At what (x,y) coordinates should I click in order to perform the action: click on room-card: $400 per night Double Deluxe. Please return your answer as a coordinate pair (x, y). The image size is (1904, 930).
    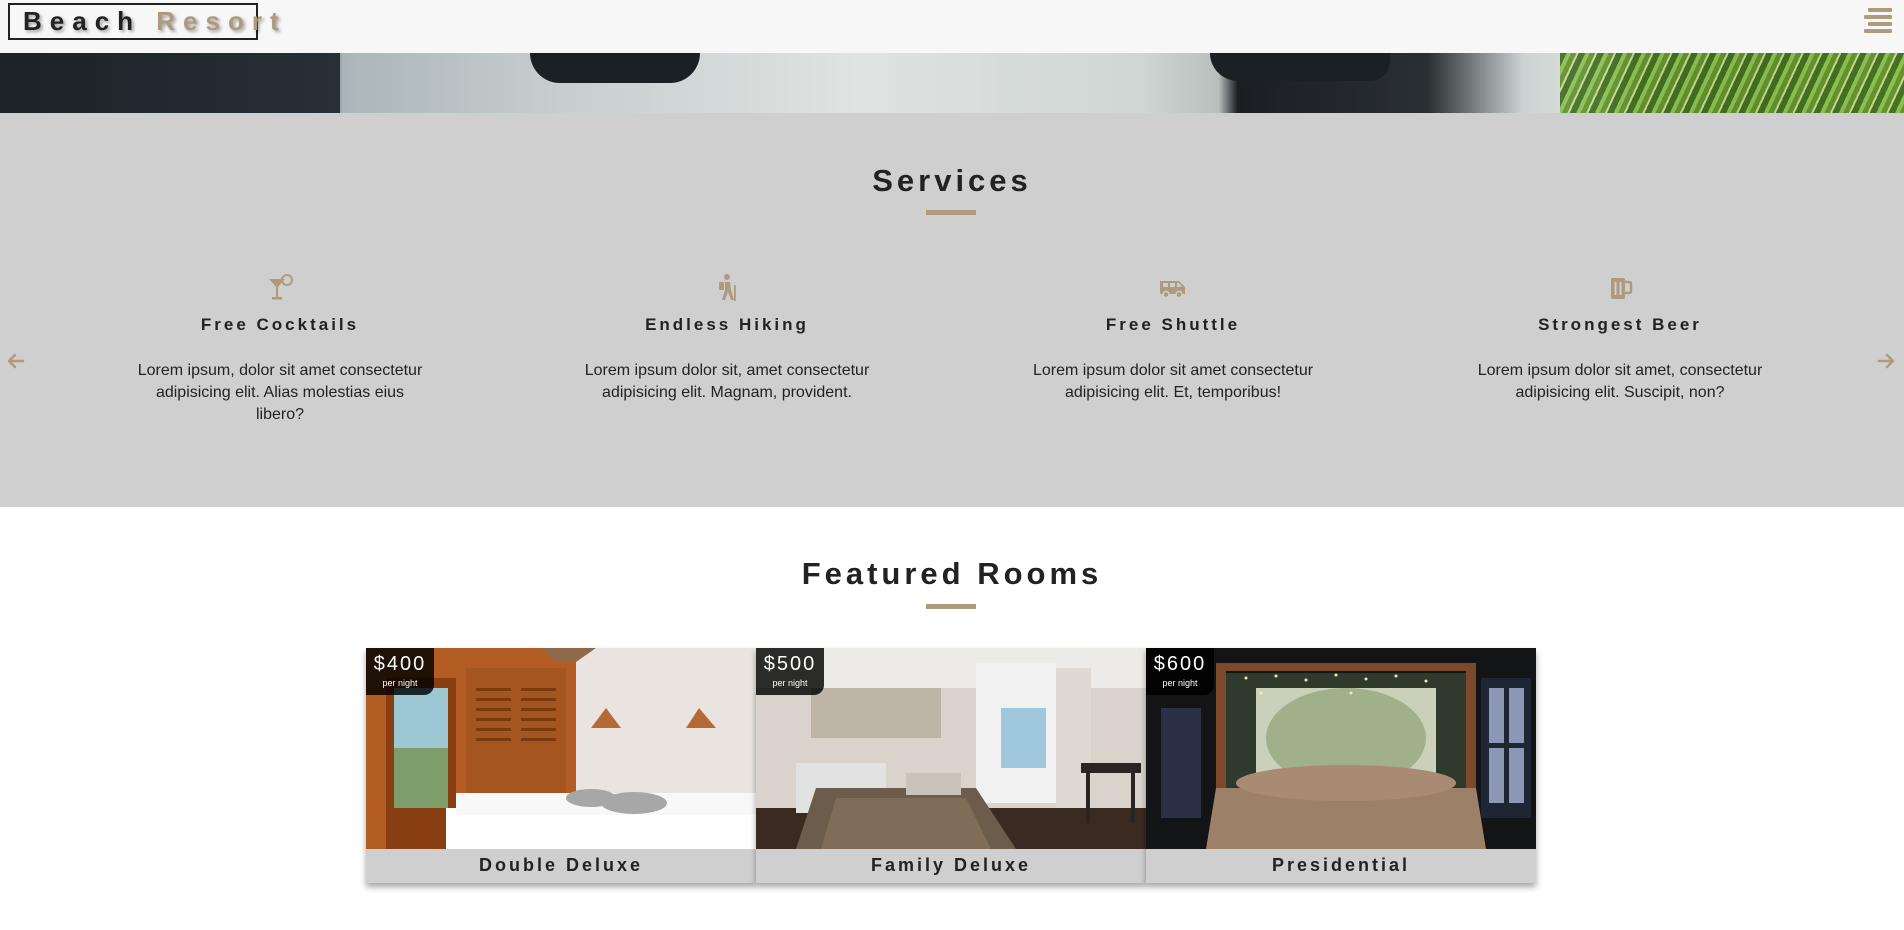
    Looking at the image, I should click on (561, 765).